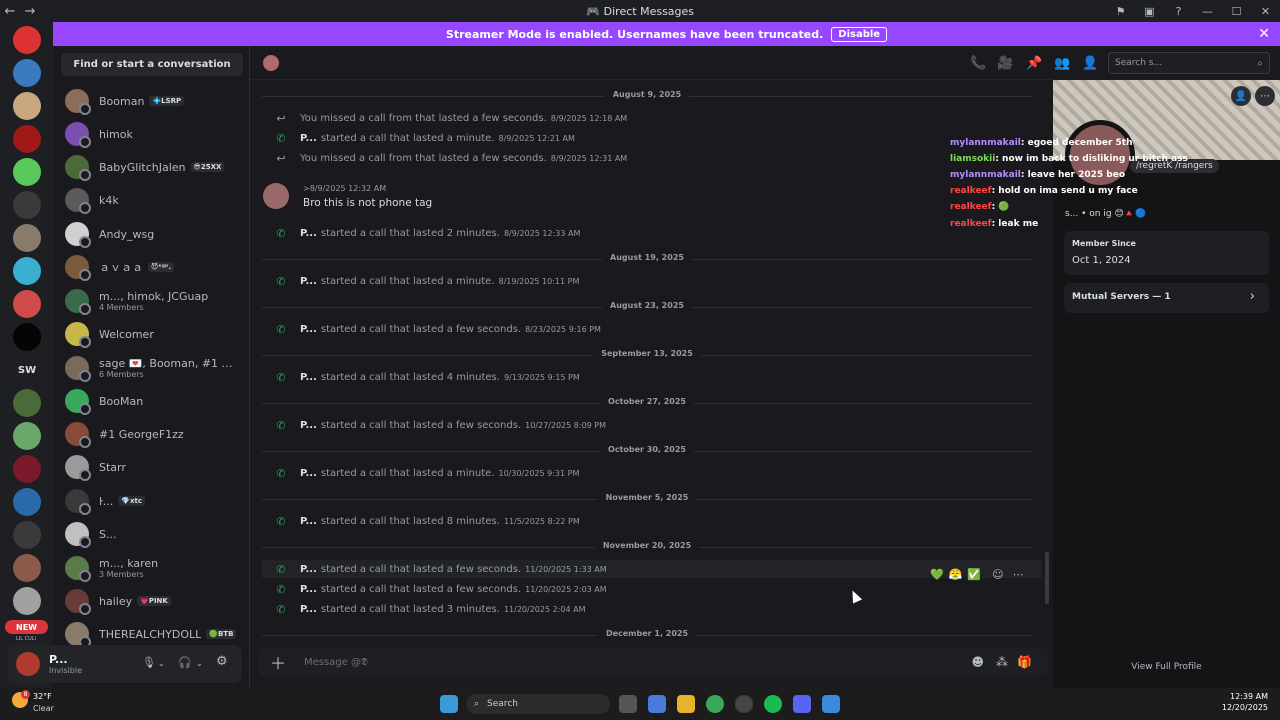  I want to click on dm-item: hailey 💗PINK, so click(152, 601).